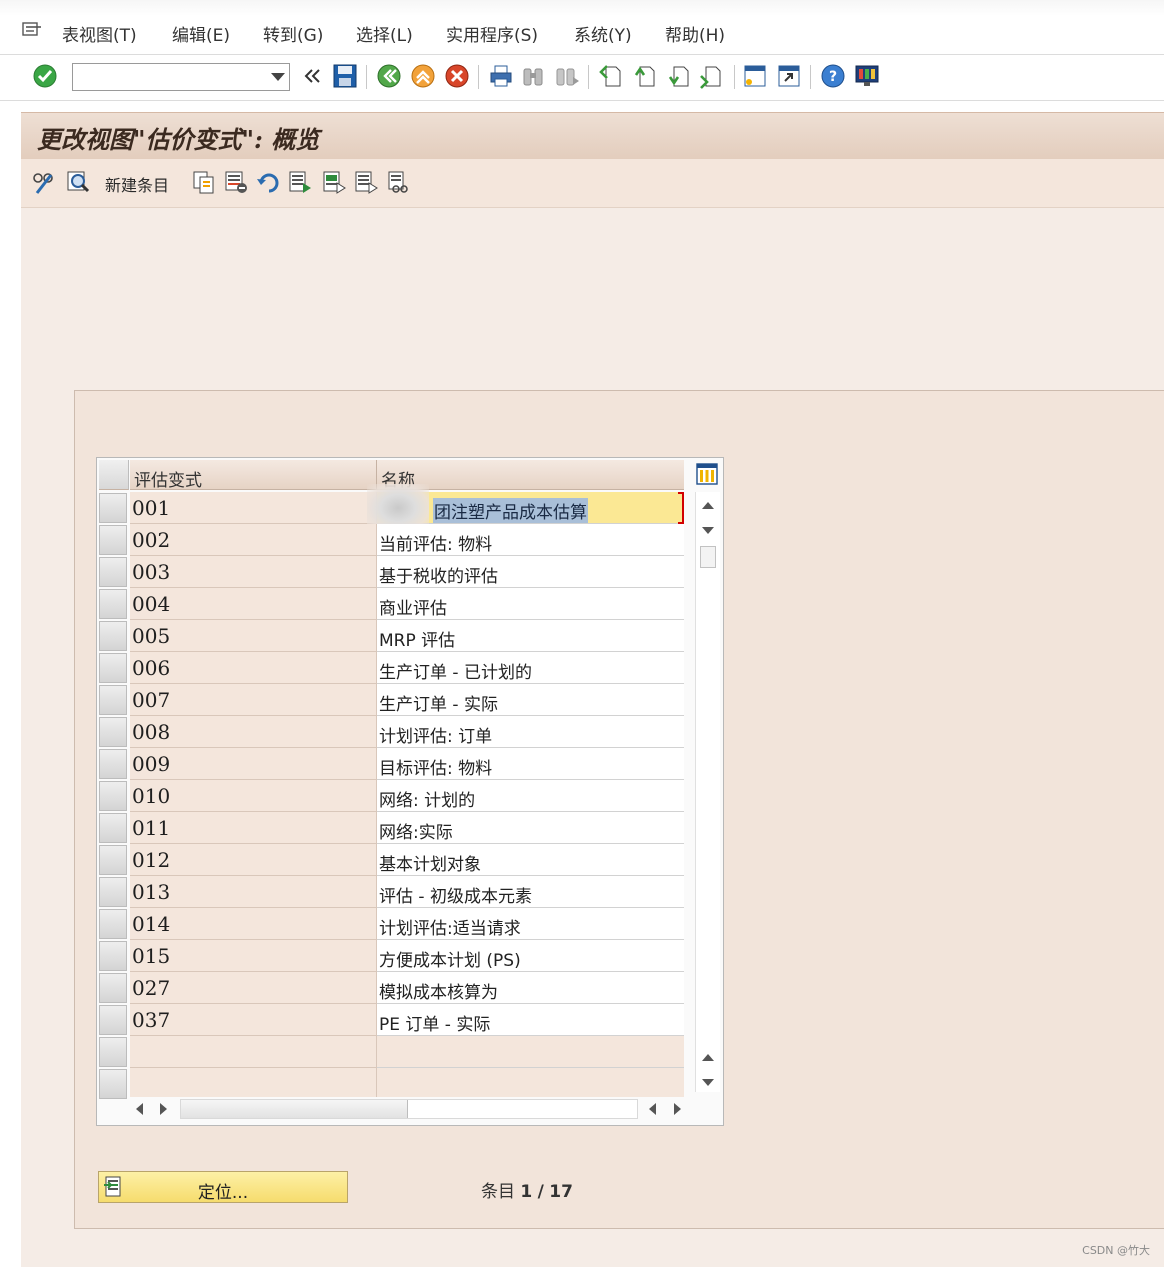 The image size is (1164, 1267). I want to click on display-change-glasses-icon, so click(78, 182).